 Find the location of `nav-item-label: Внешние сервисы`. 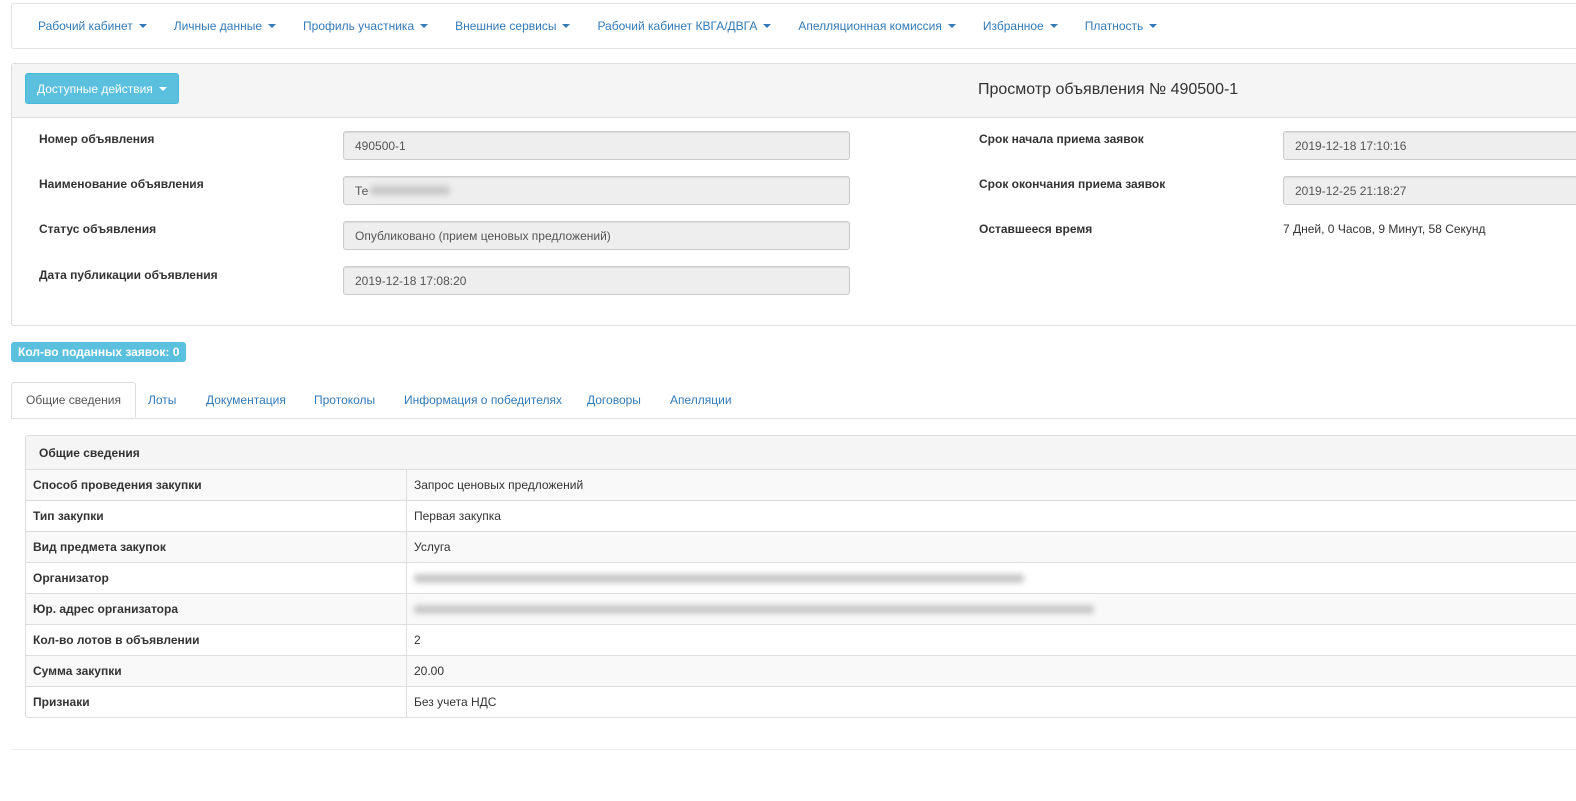

nav-item-label: Внешние сервисы is located at coordinates (506, 26).